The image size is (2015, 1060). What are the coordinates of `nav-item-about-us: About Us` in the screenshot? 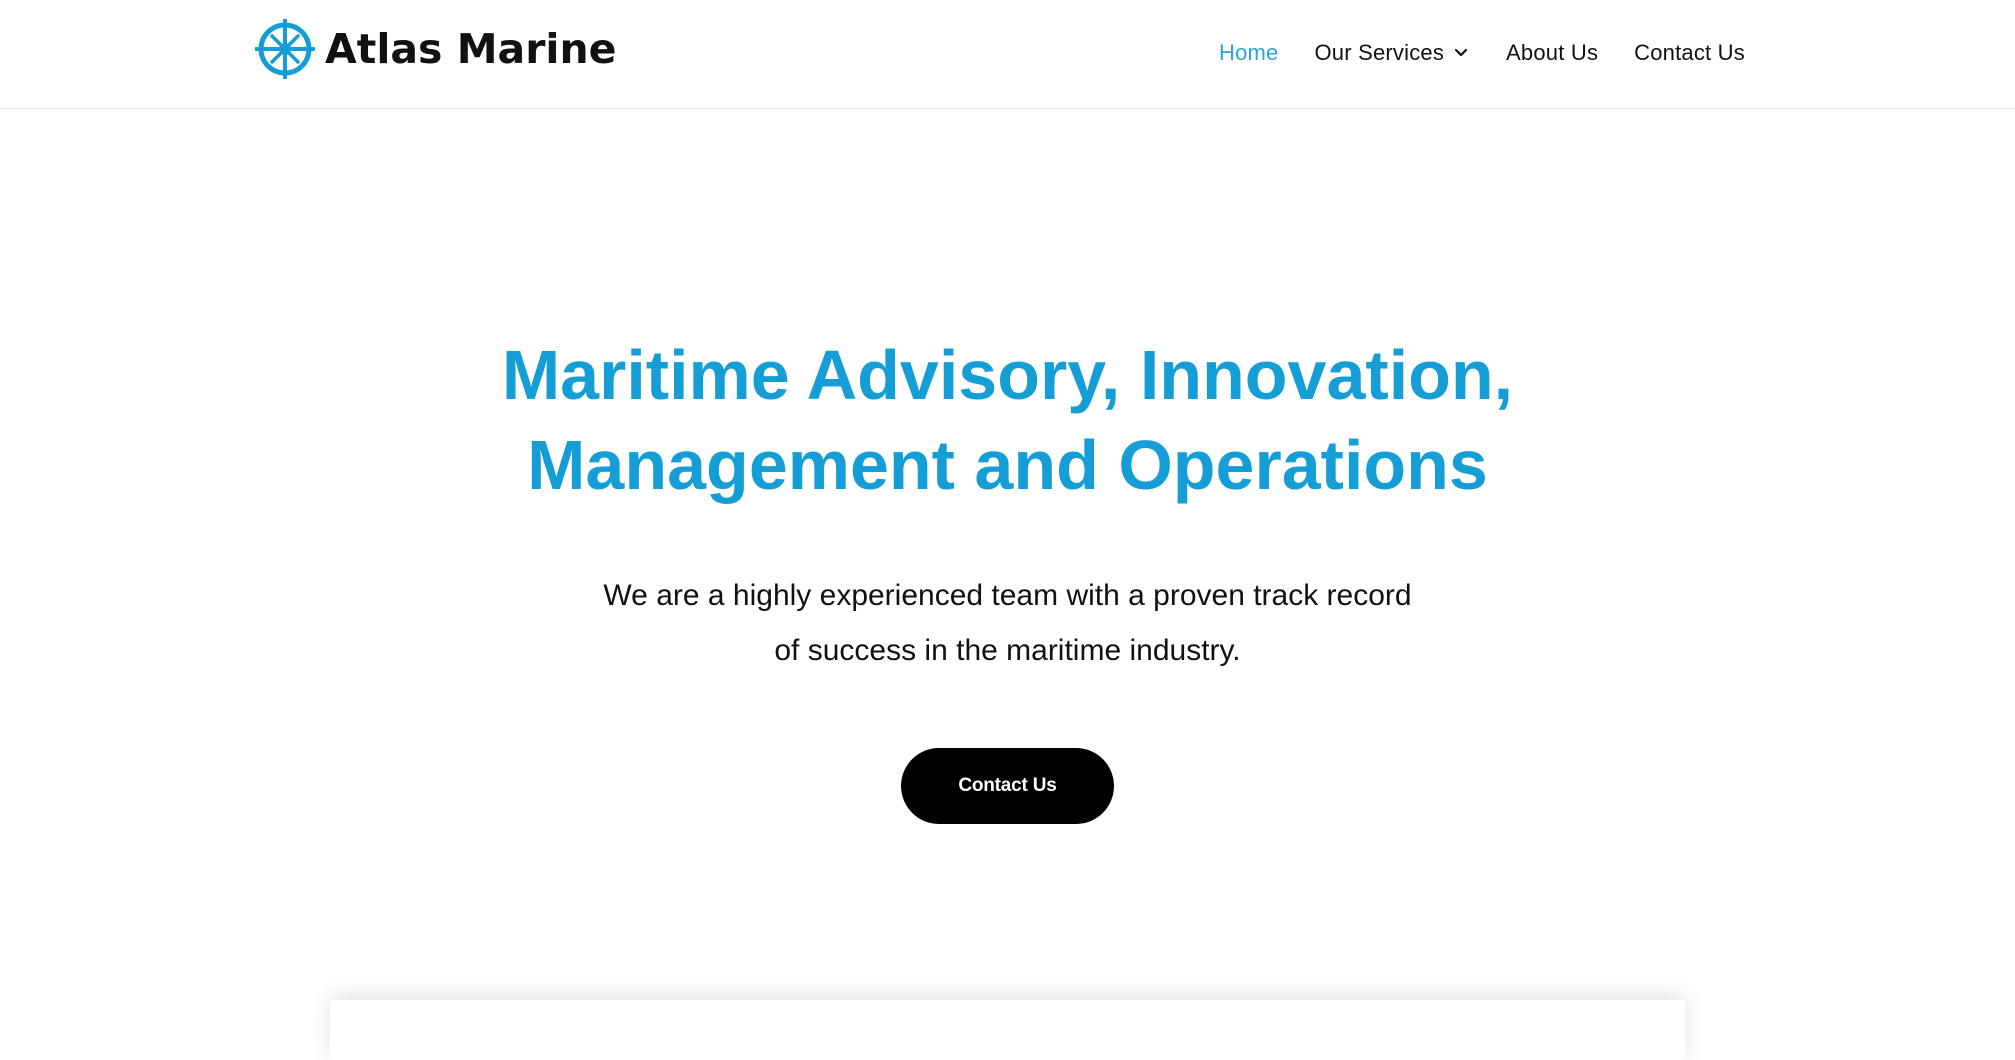 It's located at (1552, 53).